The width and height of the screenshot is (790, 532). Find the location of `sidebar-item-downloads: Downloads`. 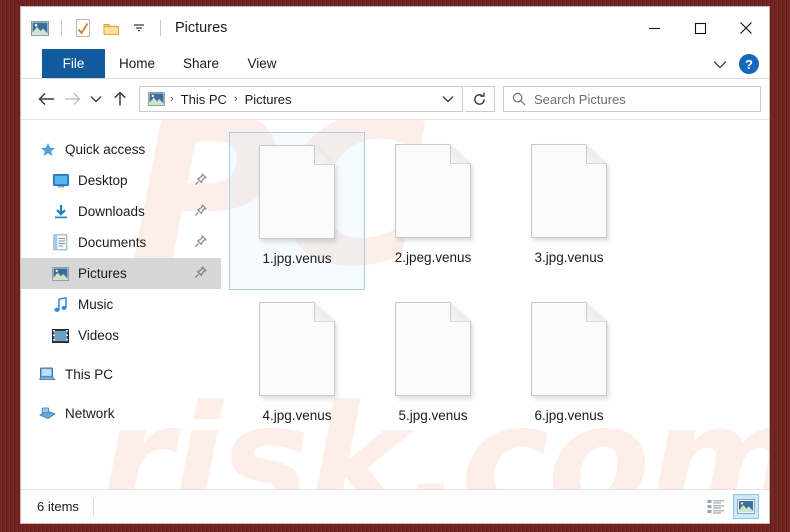

sidebar-item-downloads: Downloads is located at coordinates (121, 211).